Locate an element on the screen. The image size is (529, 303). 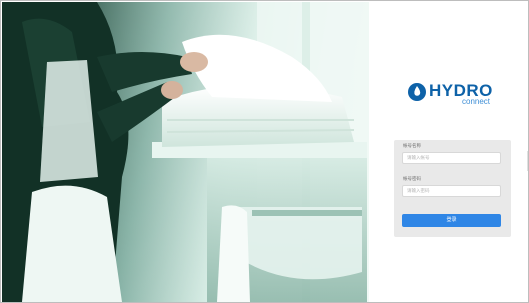
hydro-drop-icon is located at coordinates (417, 92).